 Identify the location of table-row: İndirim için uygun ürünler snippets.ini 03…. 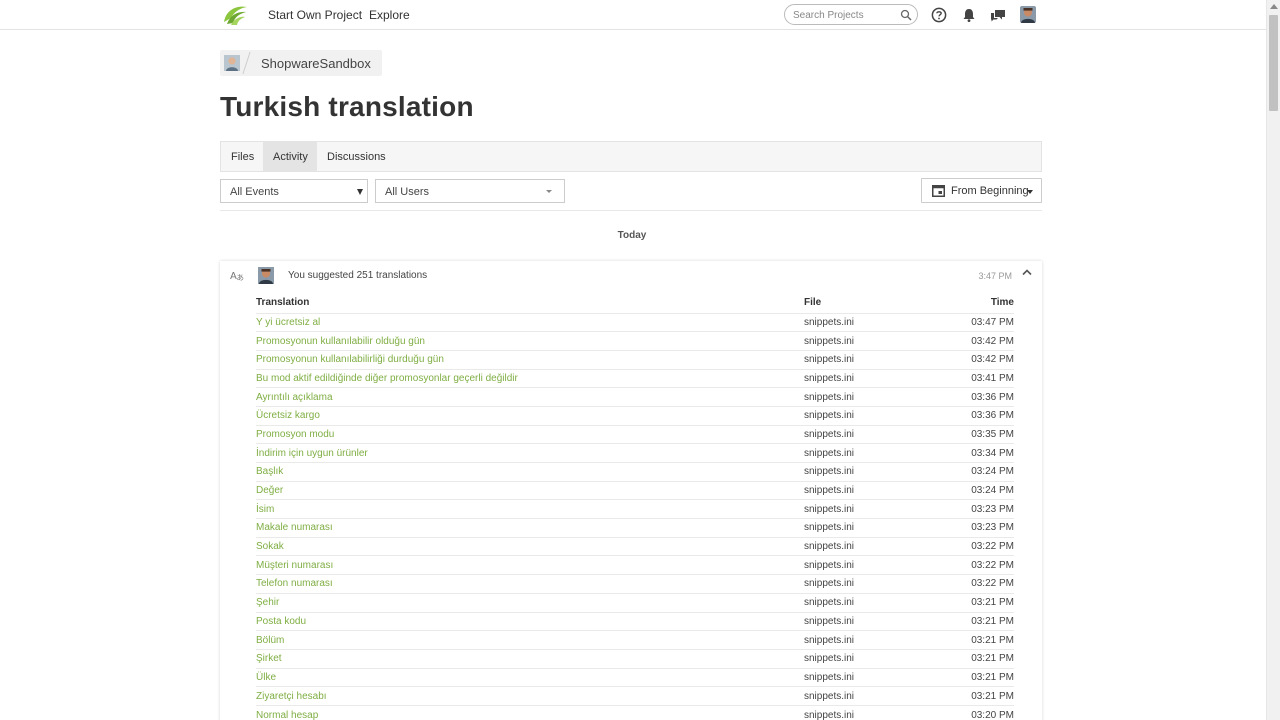
(635, 453).